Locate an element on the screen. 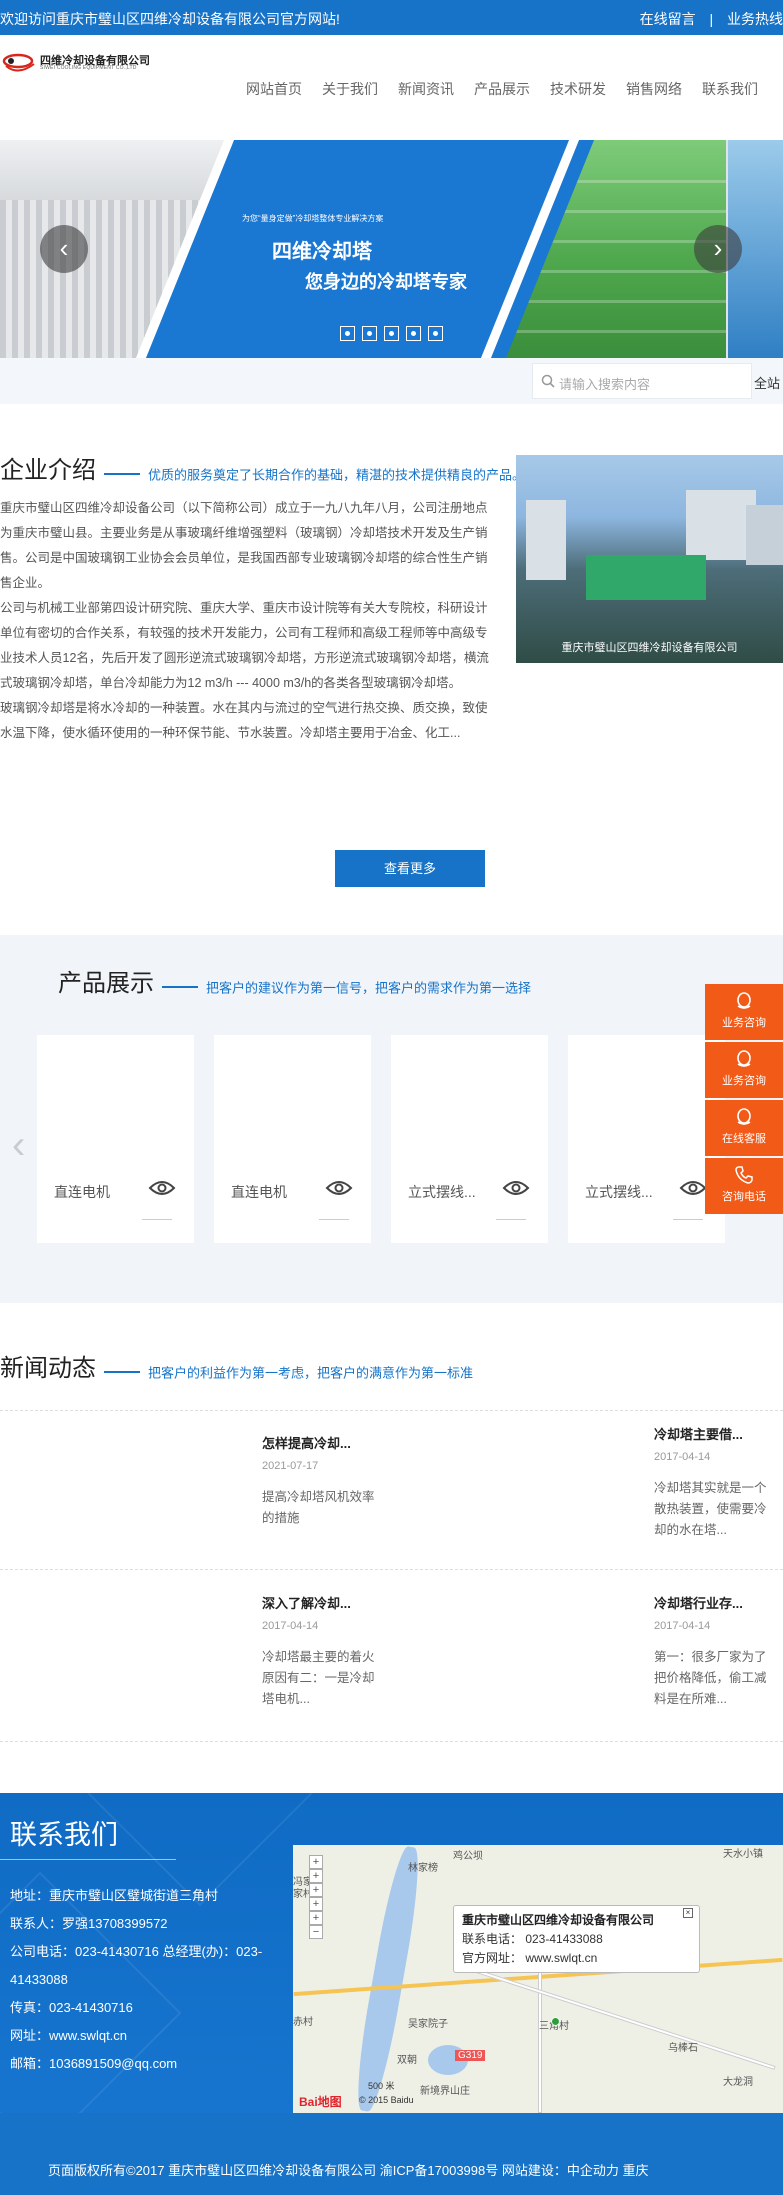 This screenshot has width=783, height=2195. nav-about: 关于我们 is located at coordinates (350, 89).